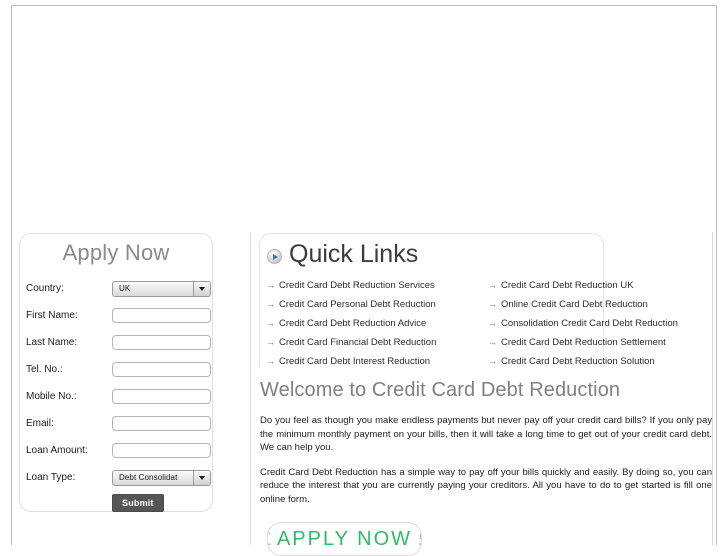 Image resolution: width=727 pixels, height=556 pixels. What do you see at coordinates (125, 288) in the screenshot?
I see `country-select-value: UK` at bounding box center [125, 288].